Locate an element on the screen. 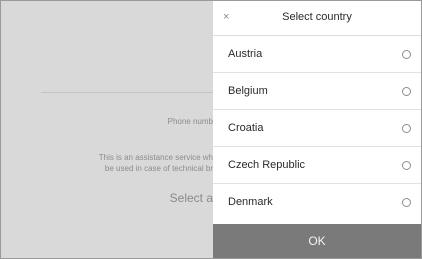  country-label: Denmark is located at coordinates (250, 202).